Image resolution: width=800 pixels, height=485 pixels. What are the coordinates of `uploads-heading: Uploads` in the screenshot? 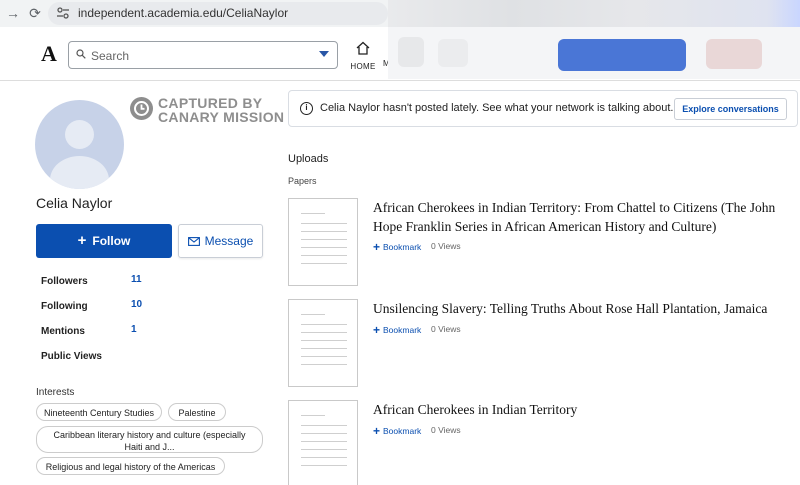 It's located at (308, 159).